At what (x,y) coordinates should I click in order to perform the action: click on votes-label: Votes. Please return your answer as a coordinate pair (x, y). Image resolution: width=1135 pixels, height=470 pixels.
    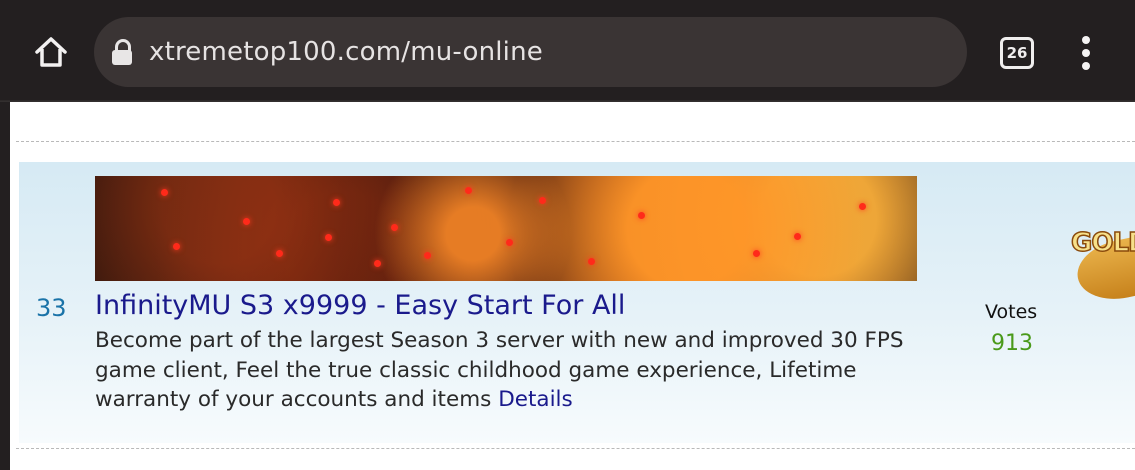
    Looking at the image, I should click on (1011, 312).